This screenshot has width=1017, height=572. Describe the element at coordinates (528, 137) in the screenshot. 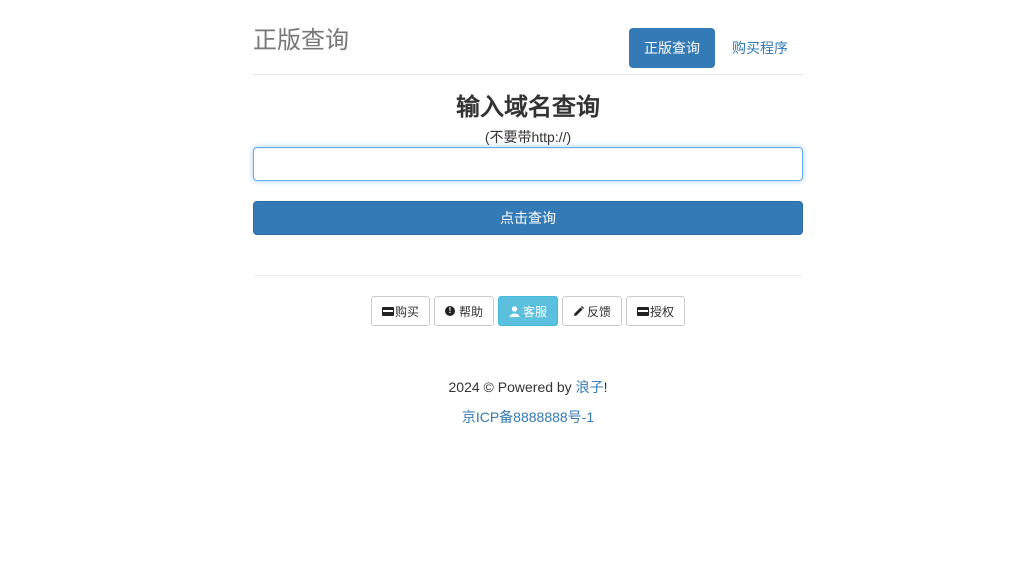

I see `query-hint: (不要带http://)` at that location.